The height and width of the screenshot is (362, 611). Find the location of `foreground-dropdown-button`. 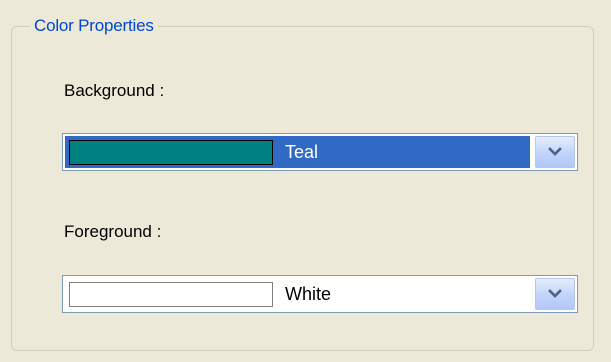

foreground-dropdown-button is located at coordinates (555, 294).